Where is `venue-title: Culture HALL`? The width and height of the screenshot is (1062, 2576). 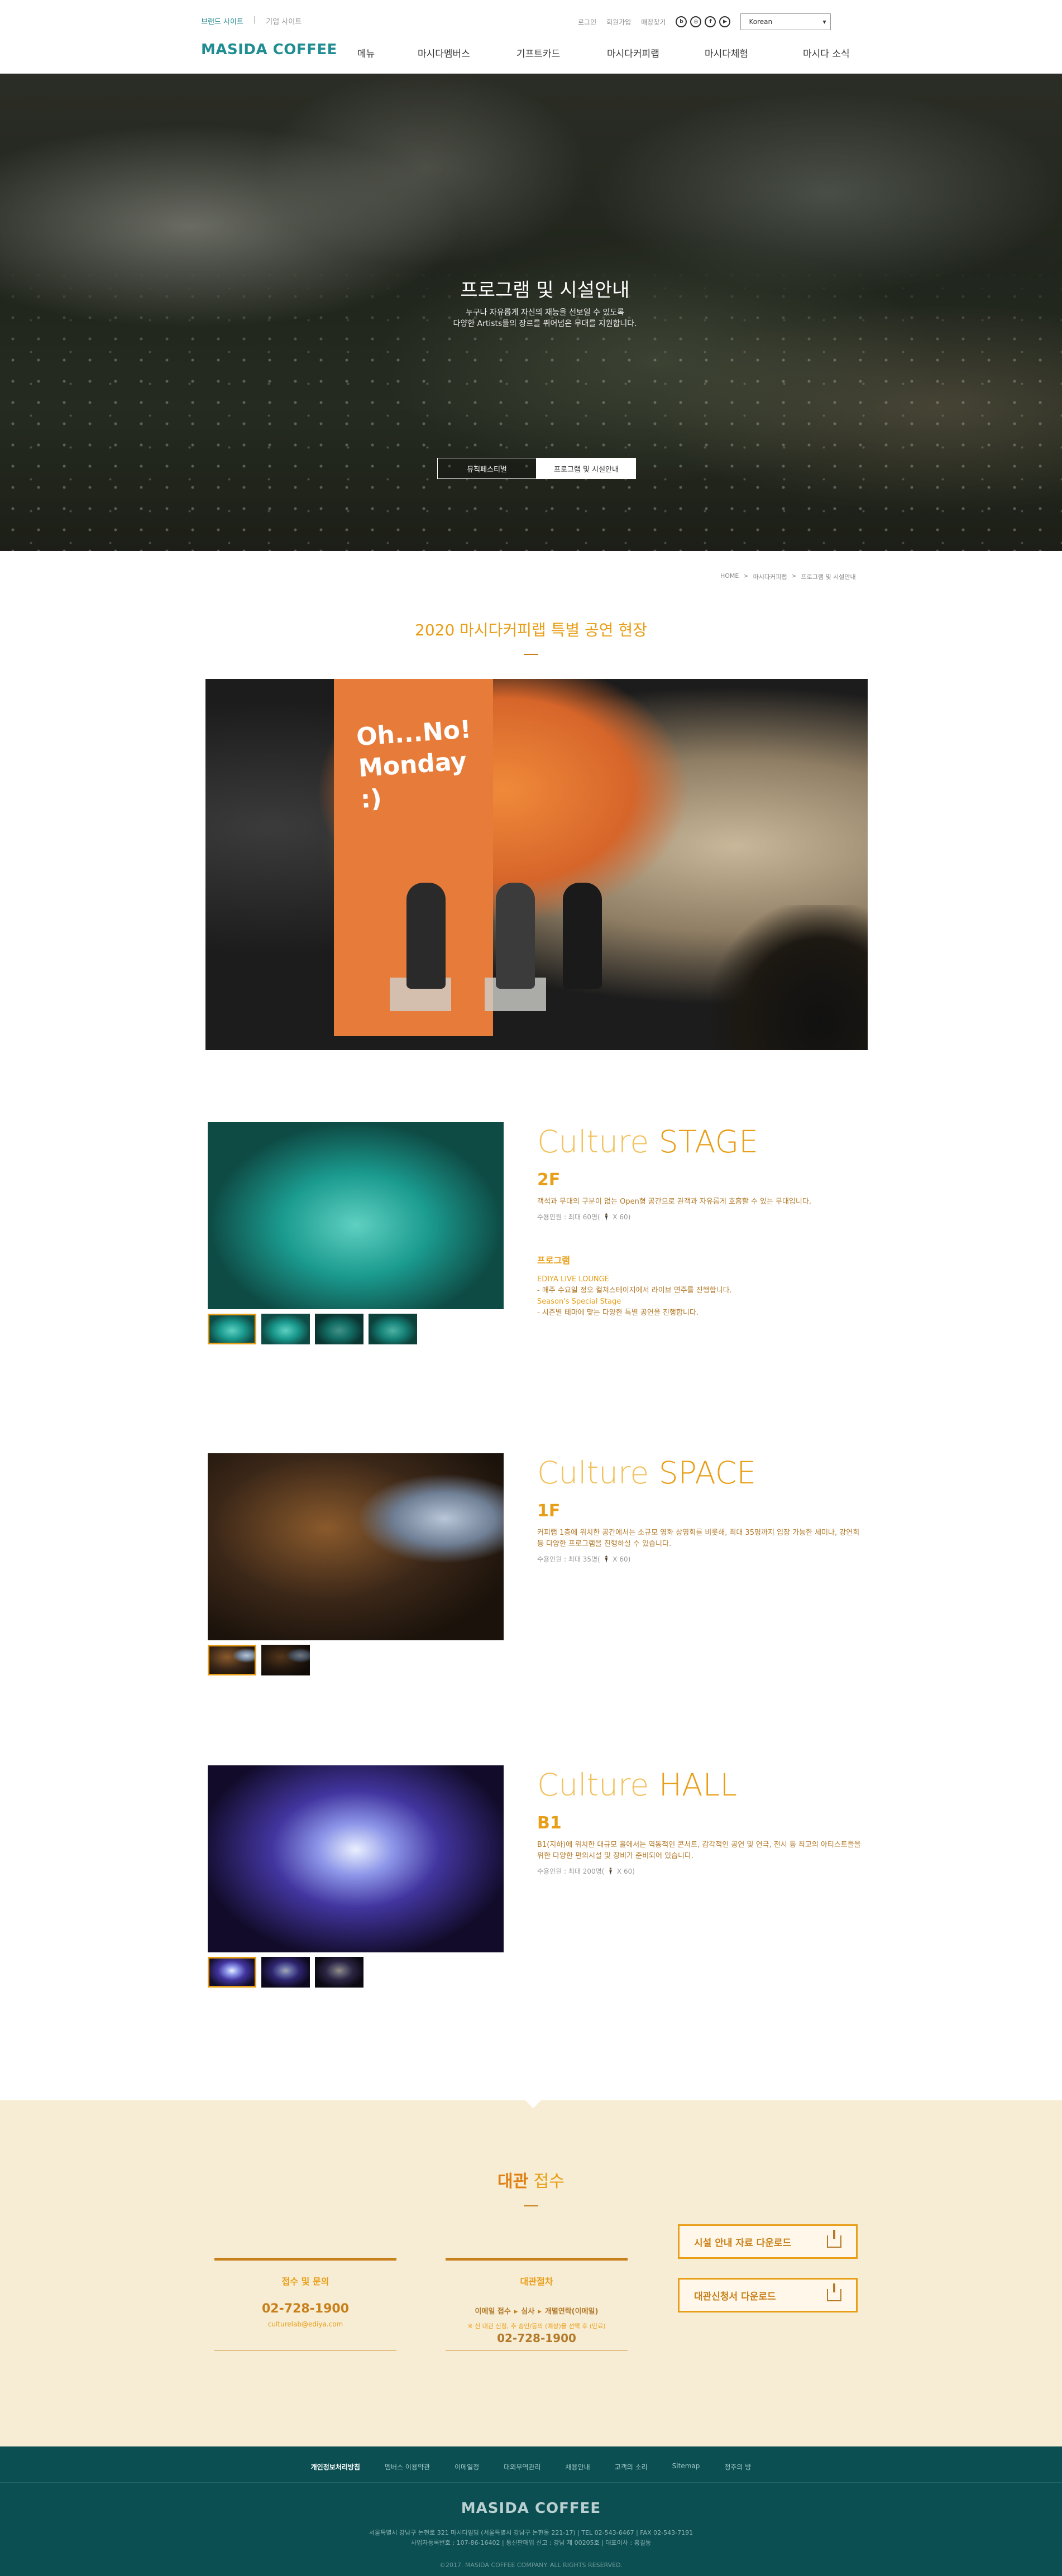
venue-title: Culture HALL is located at coordinates (637, 1785).